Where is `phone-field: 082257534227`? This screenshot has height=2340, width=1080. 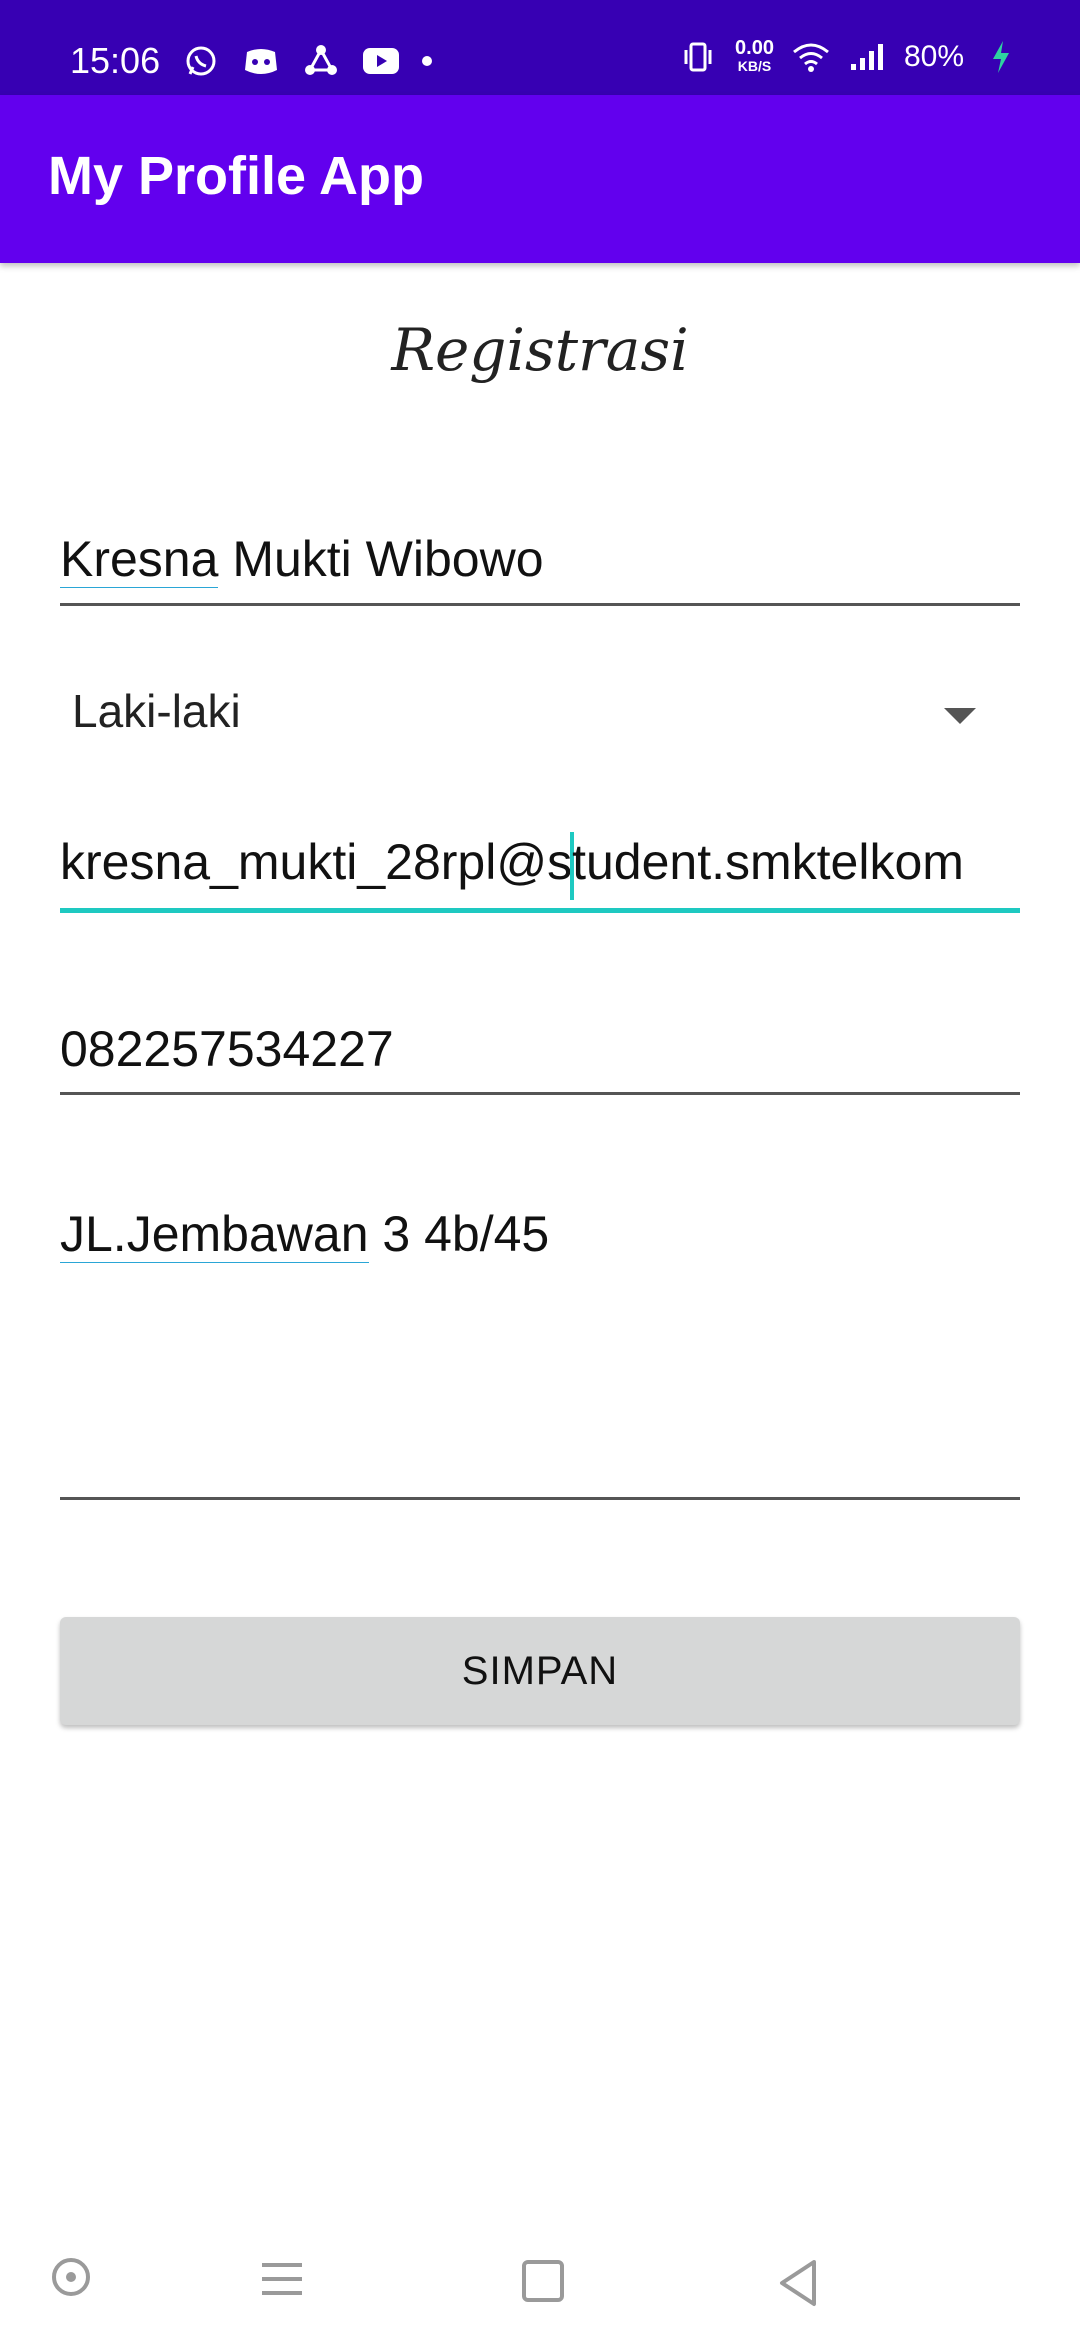 phone-field: 082257534227 is located at coordinates (540, 1060).